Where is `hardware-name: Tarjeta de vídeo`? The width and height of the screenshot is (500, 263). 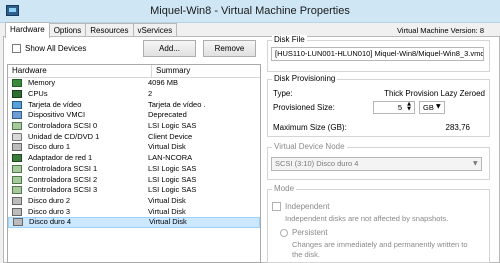 hardware-name: Tarjeta de vídeo is located at coordinates (55, 104).